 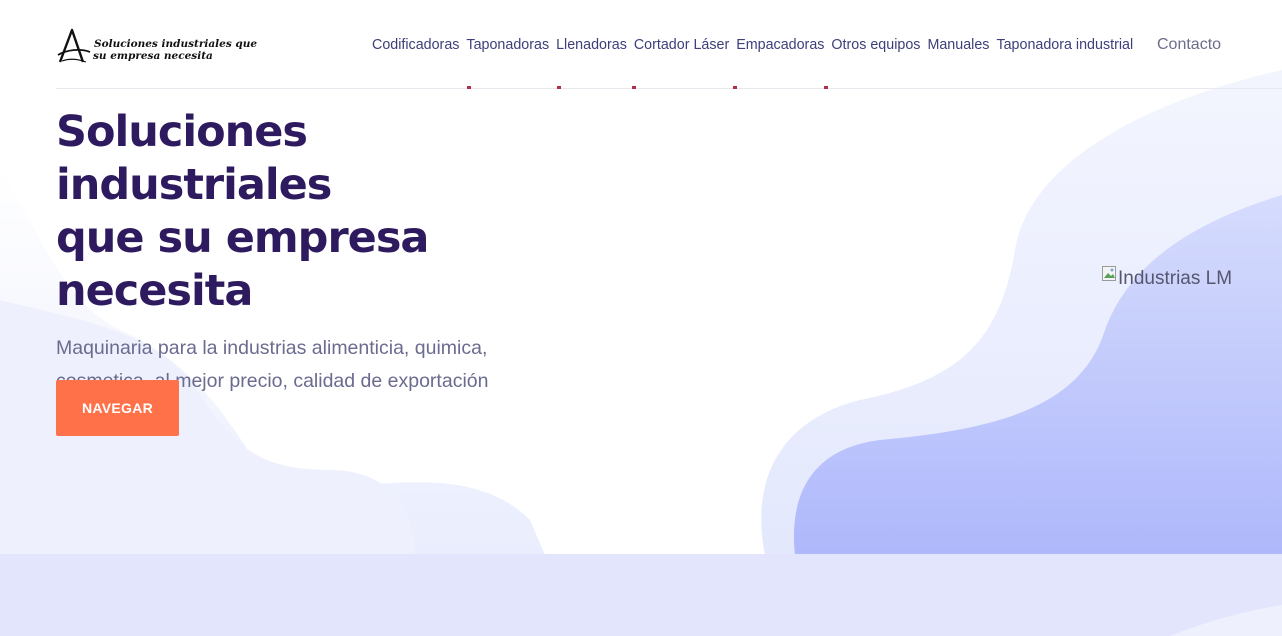 I want to click on nav-item-cortador-laser: Cortador Láser, so click(x=681, y=46).